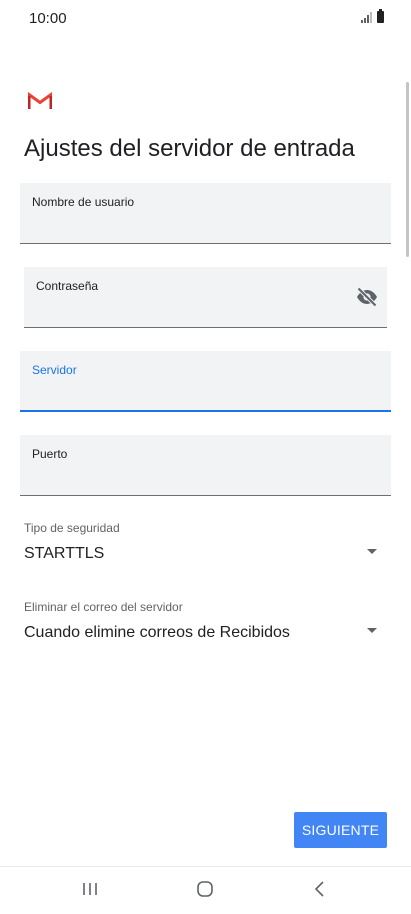 Image resolution: width=411 pixels, height=914 pixels. I want to click on port-field: Puerto, so click(205, 465).